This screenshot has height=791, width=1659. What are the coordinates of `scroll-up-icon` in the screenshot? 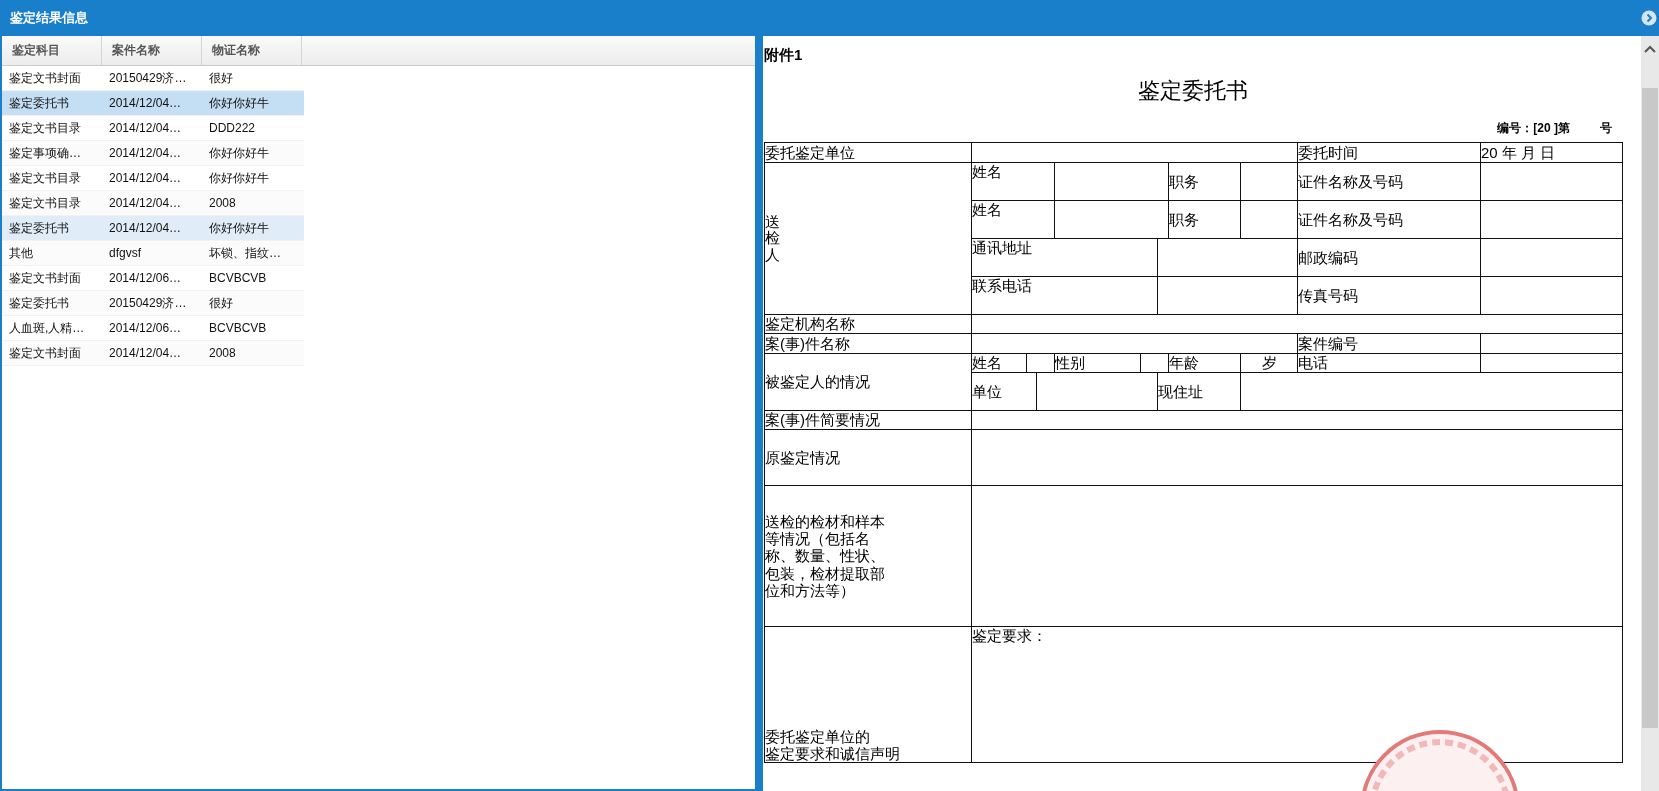 It's located at (1650, 49).